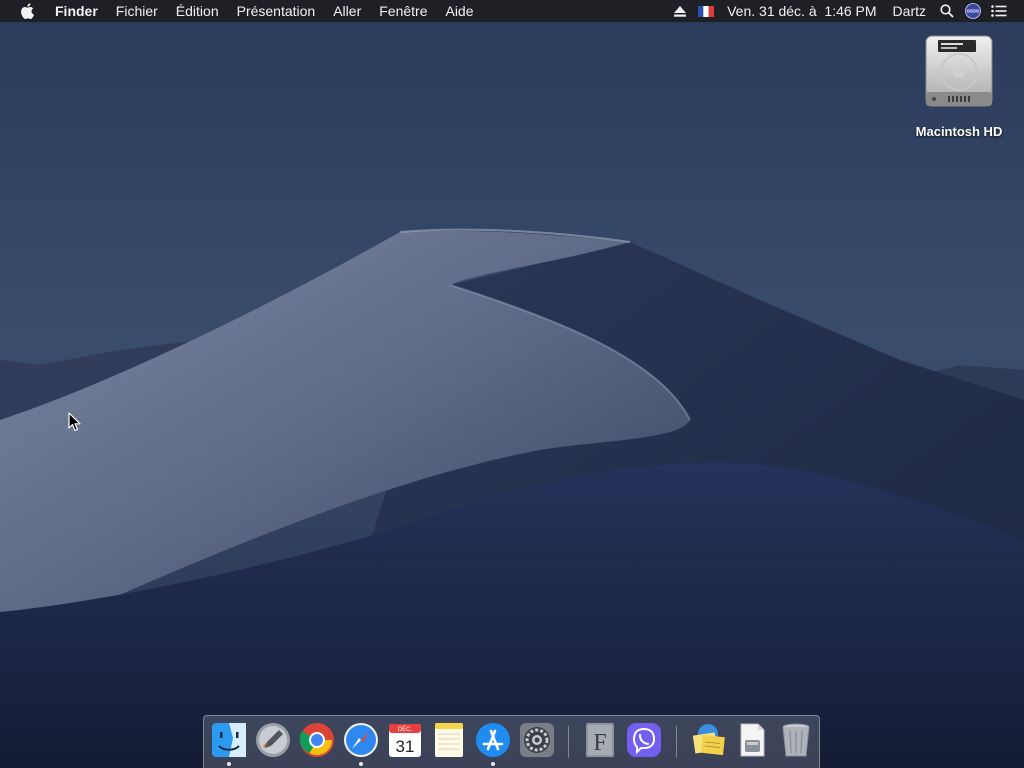 Image resolution: width=1024 pixels, height=768 pixels. I want to click on notes-icon, so click(449, 740).